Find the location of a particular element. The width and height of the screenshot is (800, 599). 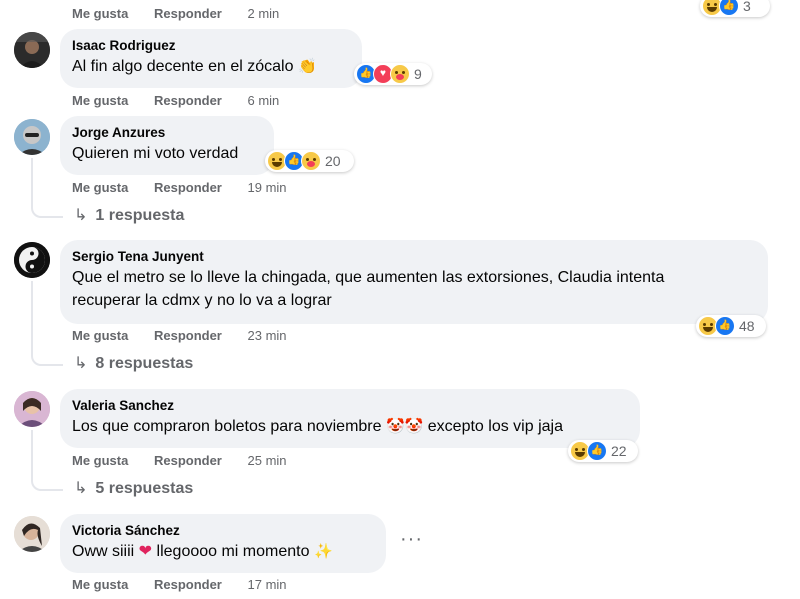

reaction-count: 22 is located at coordinates (619, 451).